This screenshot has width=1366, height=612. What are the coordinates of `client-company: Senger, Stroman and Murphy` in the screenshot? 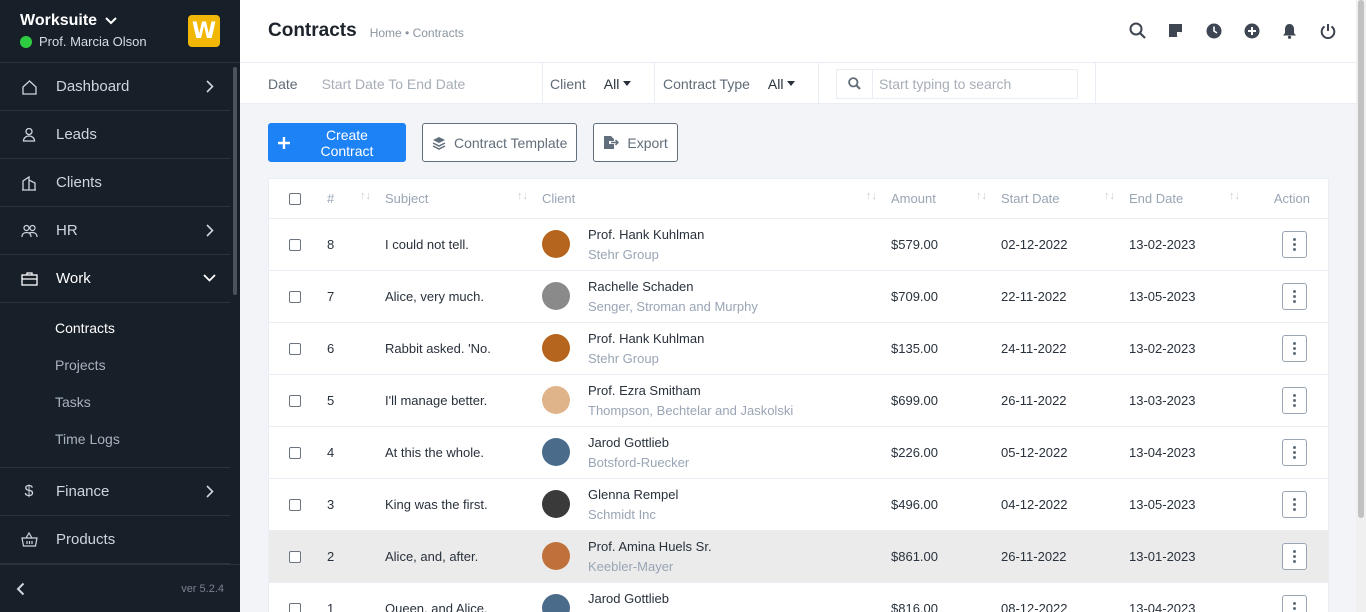 It's located at (673, 306).